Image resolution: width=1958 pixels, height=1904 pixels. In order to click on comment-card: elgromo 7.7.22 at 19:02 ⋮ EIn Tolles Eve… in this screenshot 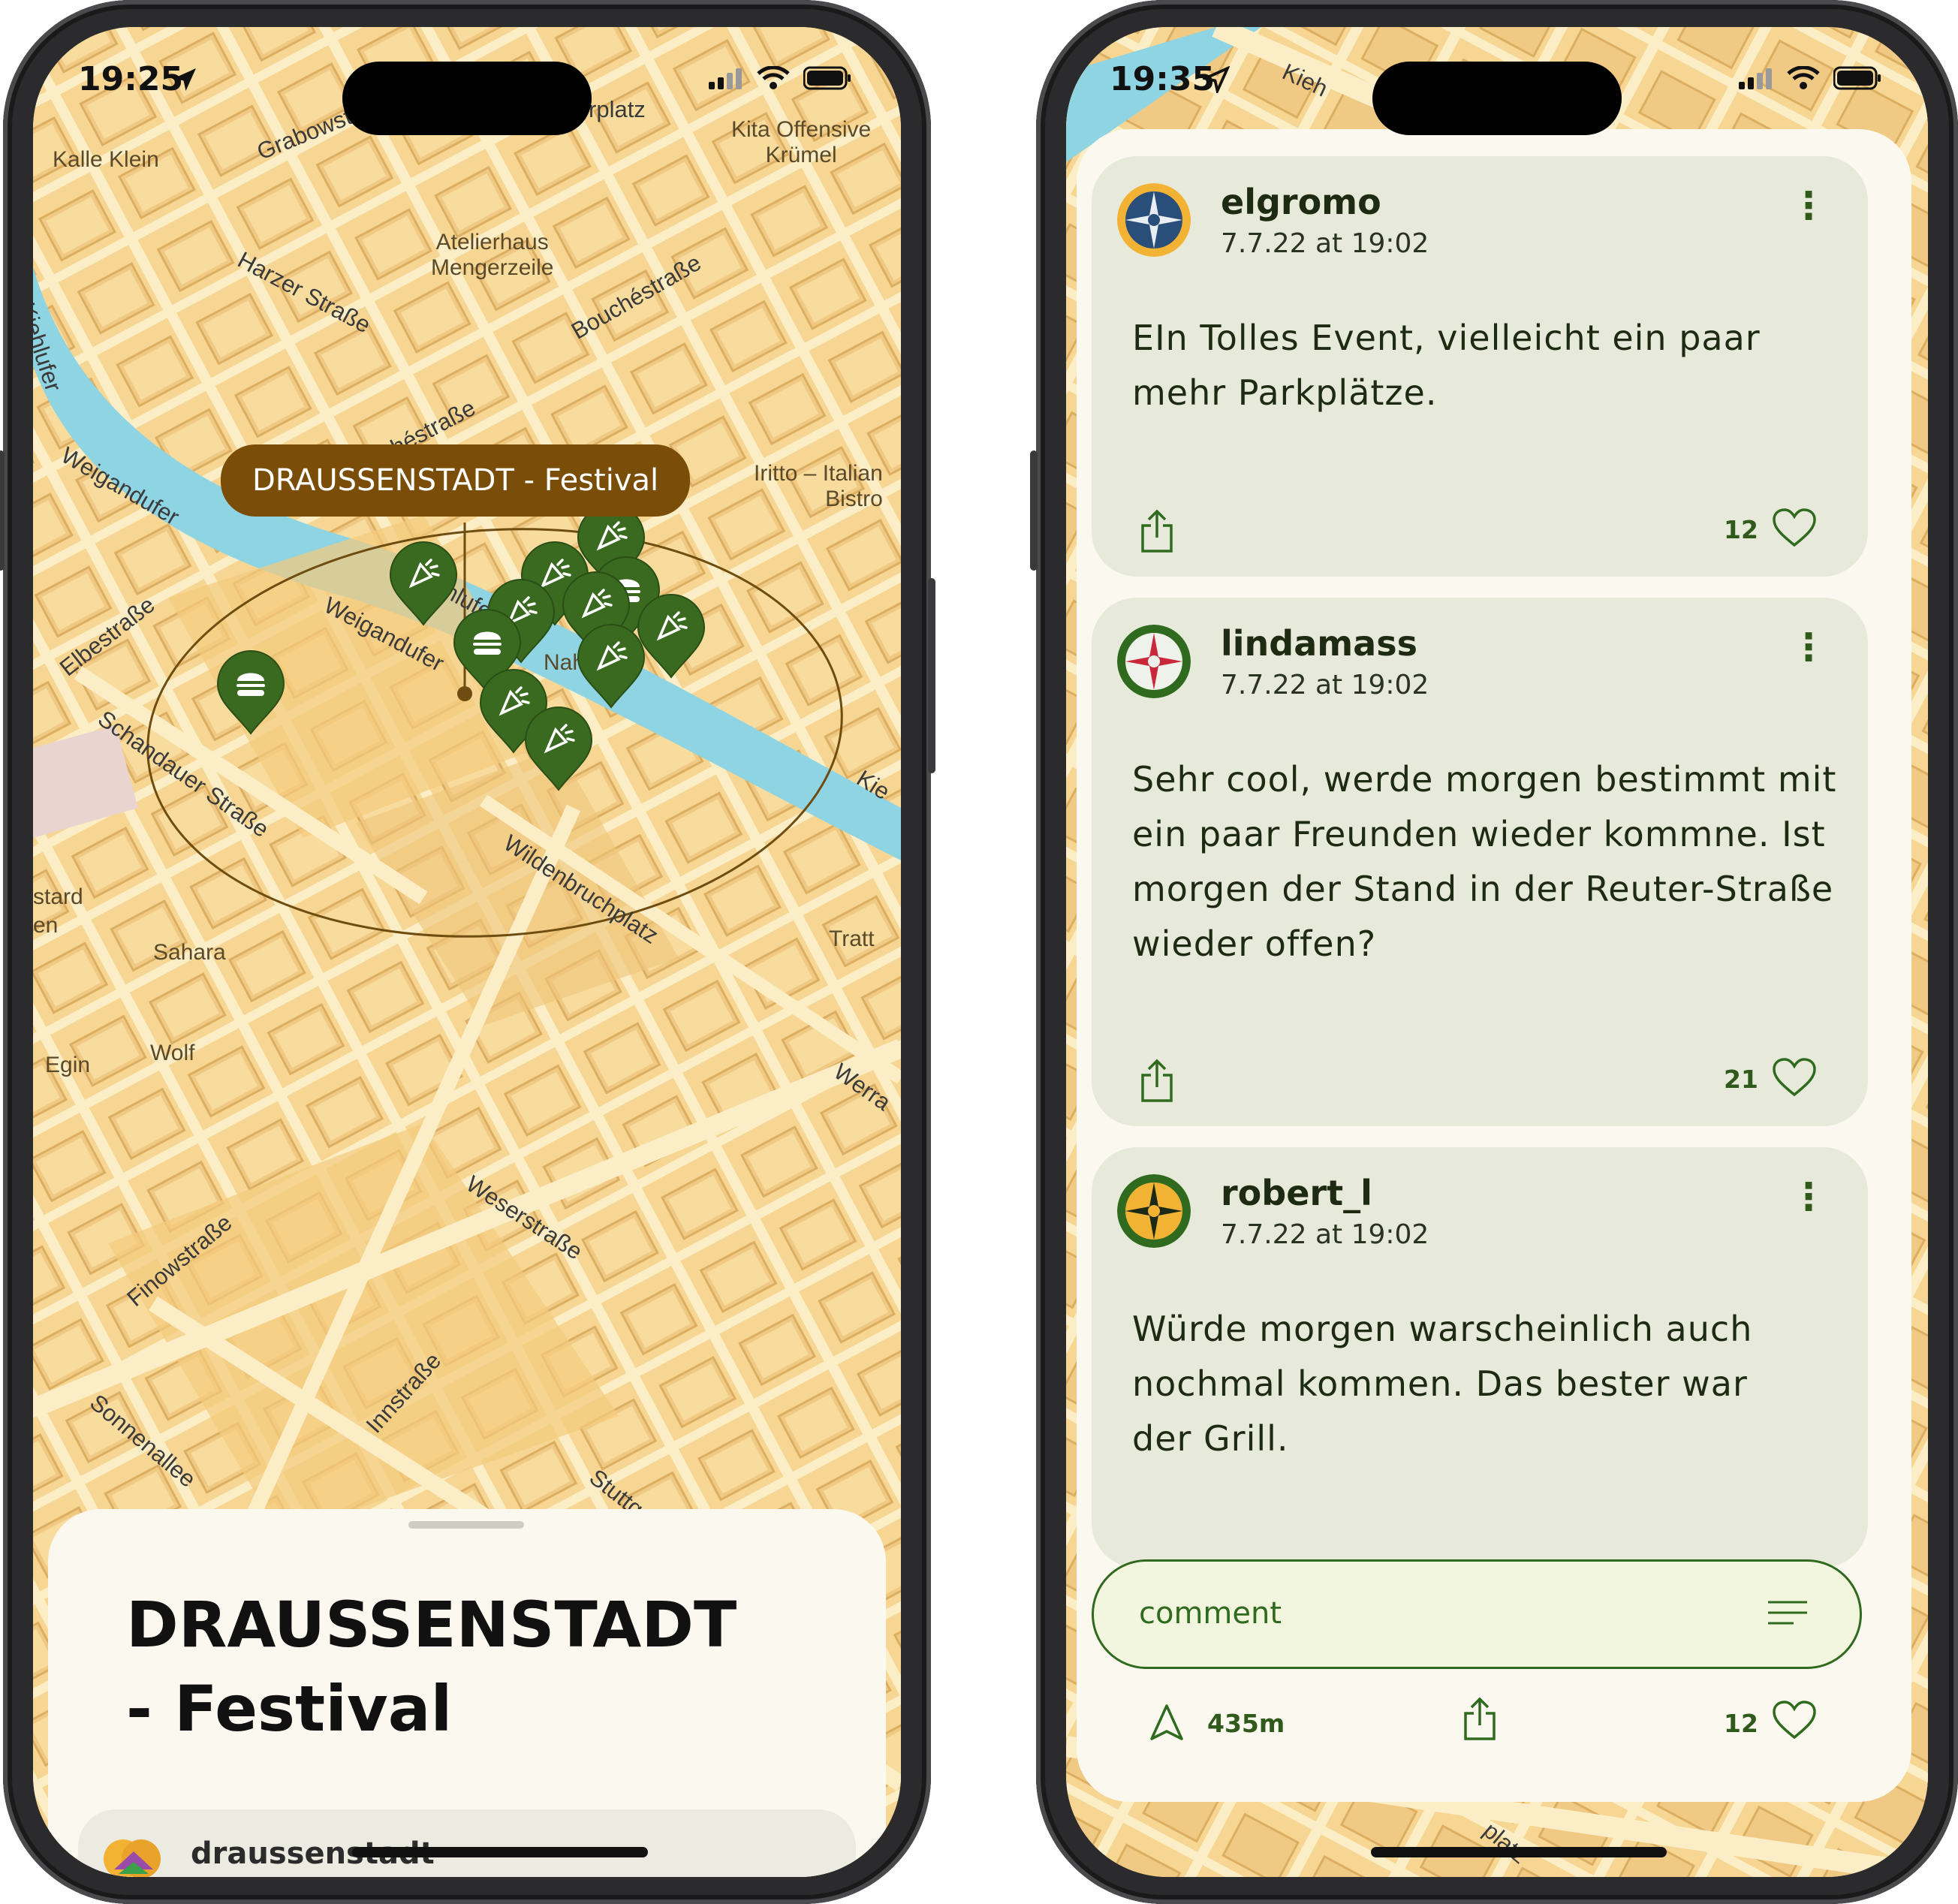, I will do `click(1480, 366)`.